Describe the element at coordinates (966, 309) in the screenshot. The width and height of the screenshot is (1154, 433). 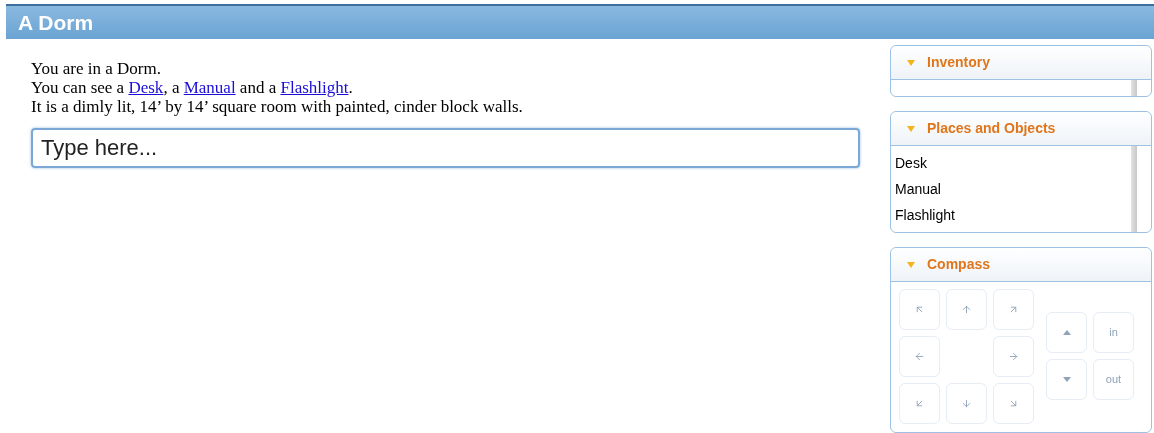
I see `arrow-up-icon` at that location.